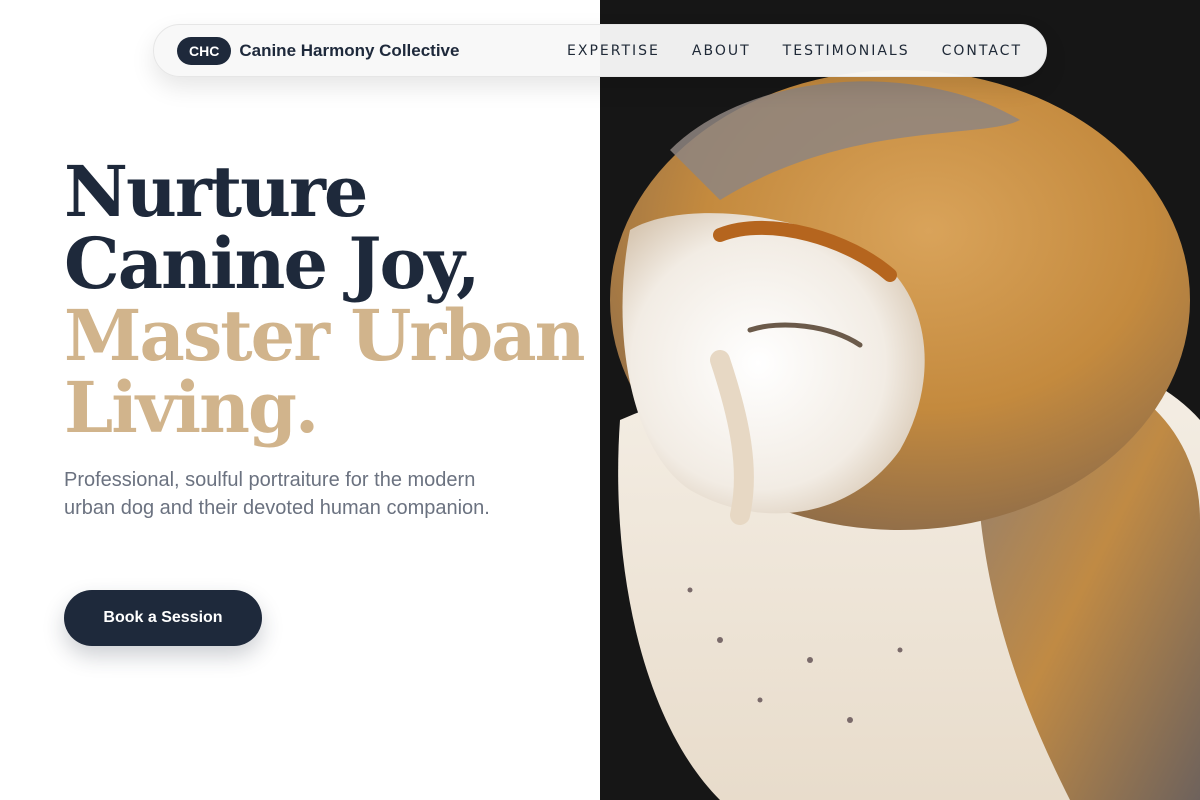 This screenshot has width=1200, height=800. What do you see at coordinates (349, 51) in the screenshot?
I see `brand-name: Canine Harmony Collective` at bounding box center [349, 51].